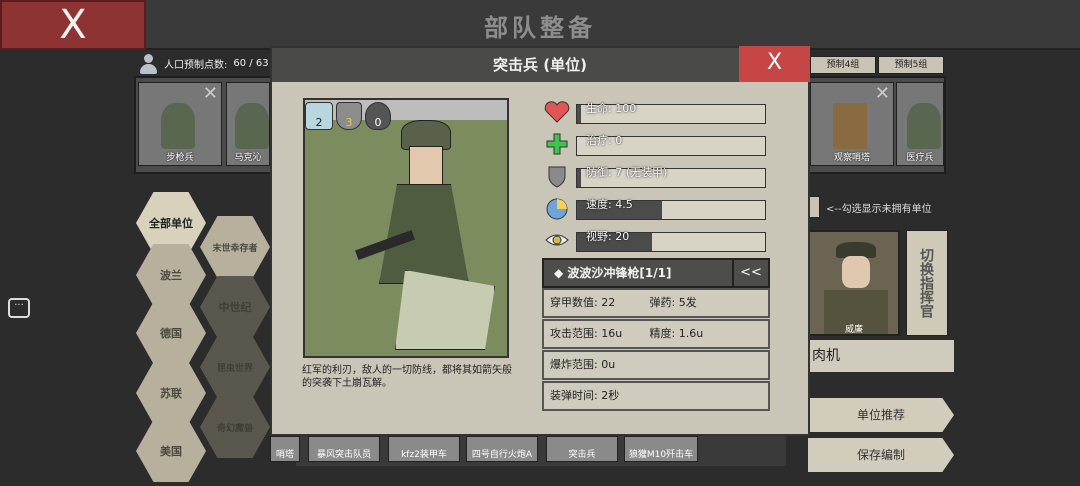 This screenshot has height=486, width=1080. Describe the element at coordinates (585, 395) in the screenshot. I see `reload-time: 装弹时间: 2秒` at that location.